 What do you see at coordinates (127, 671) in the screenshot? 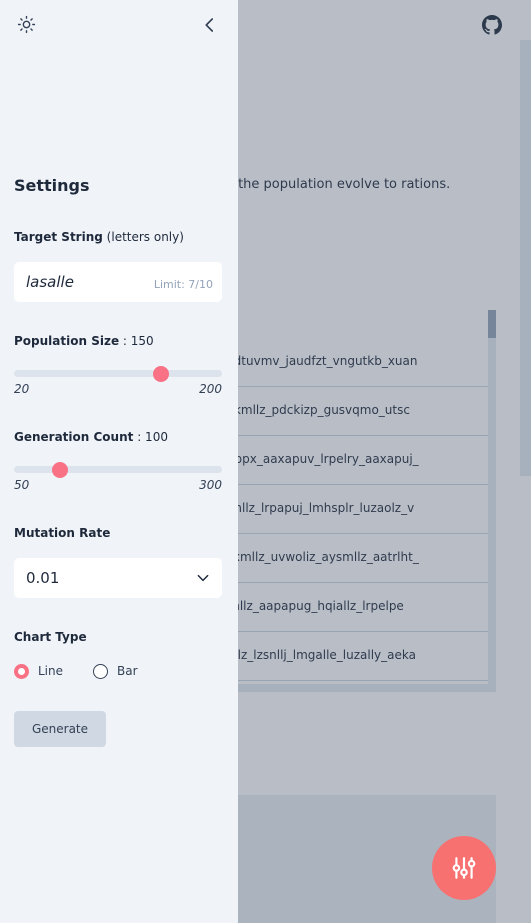
I see `radio-label-bar: Bar` at bounding box center [127, 671].